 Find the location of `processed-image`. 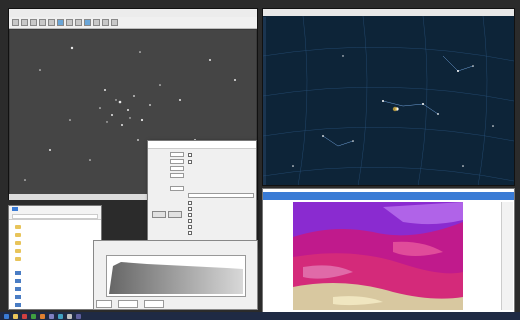

processed-image is located at coordinates (378, 256).